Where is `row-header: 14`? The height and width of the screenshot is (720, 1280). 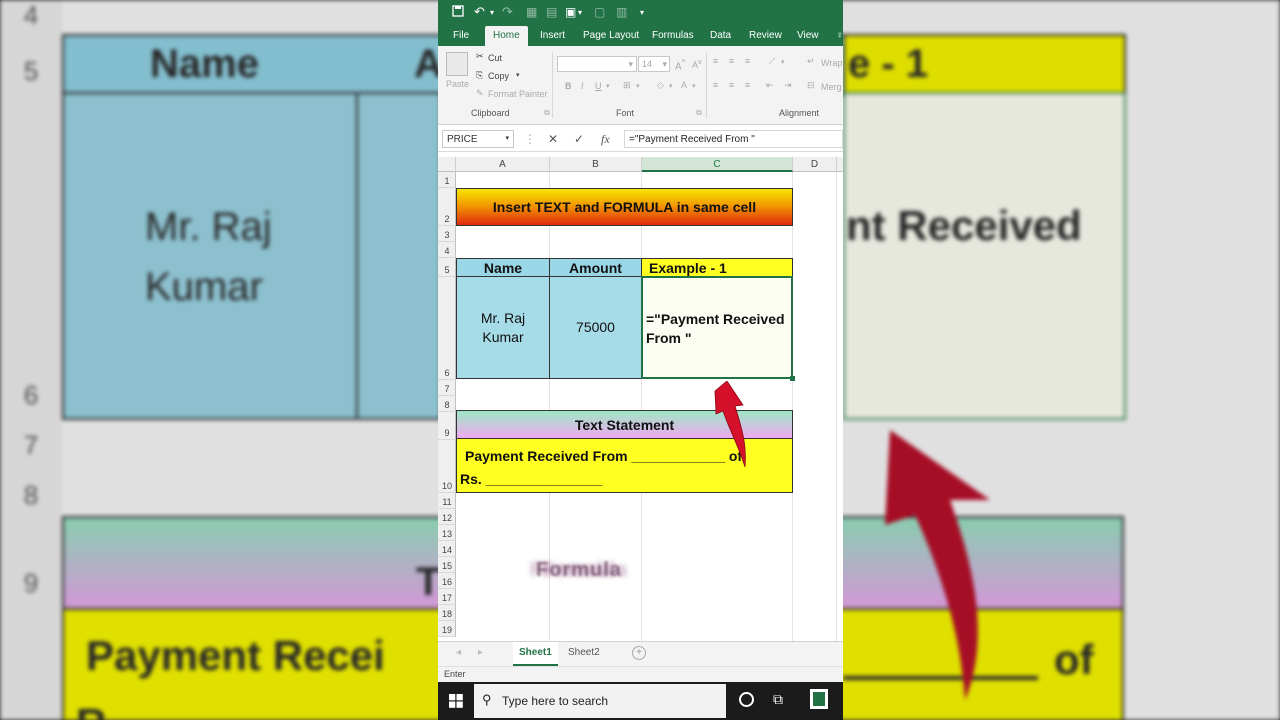
row-header: 14 is located at coordinates (447, 549).